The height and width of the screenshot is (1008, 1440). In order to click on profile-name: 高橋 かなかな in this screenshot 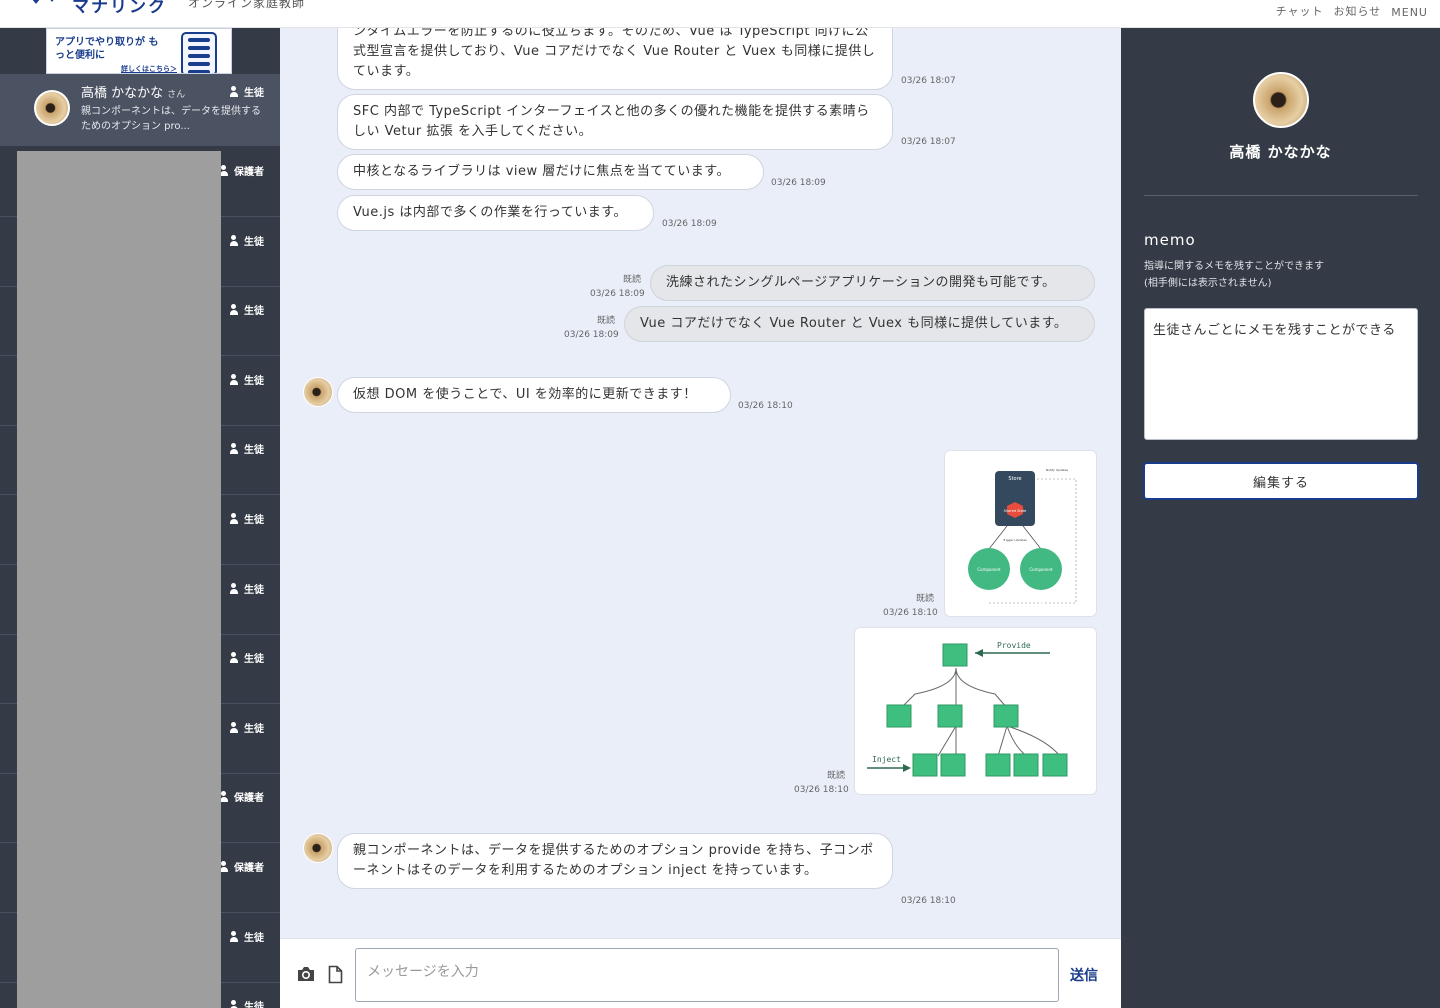, I will do `click(1280, 152)`.